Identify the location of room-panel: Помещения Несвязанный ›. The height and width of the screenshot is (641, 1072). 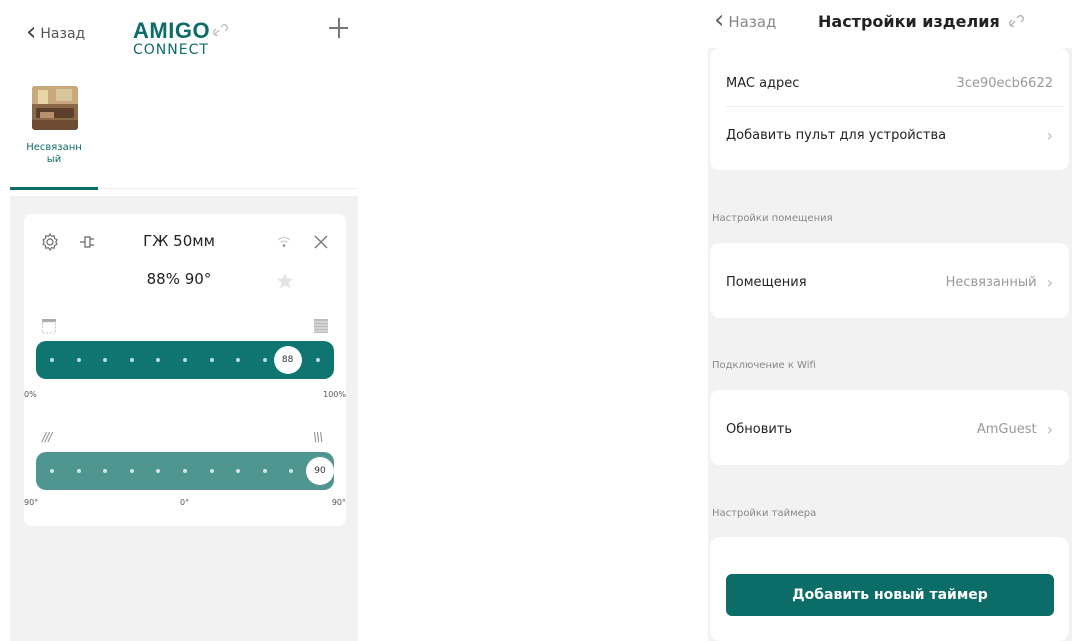
(889, 280).